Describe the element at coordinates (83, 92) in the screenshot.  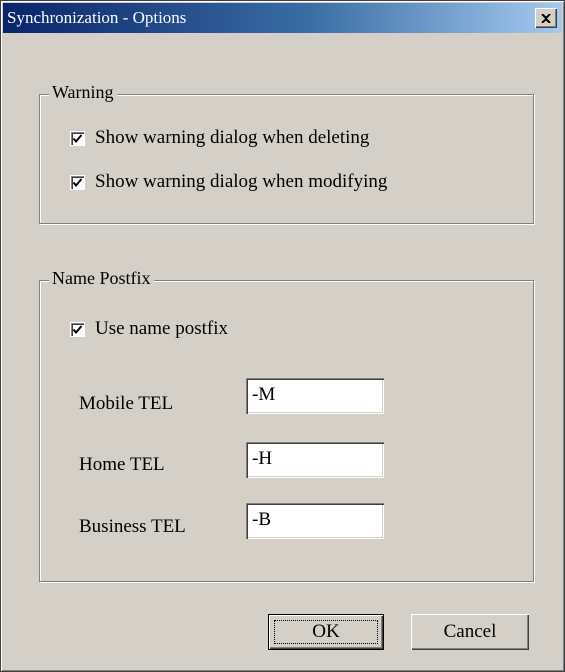
I see `warning-legend: Warning` at that location.